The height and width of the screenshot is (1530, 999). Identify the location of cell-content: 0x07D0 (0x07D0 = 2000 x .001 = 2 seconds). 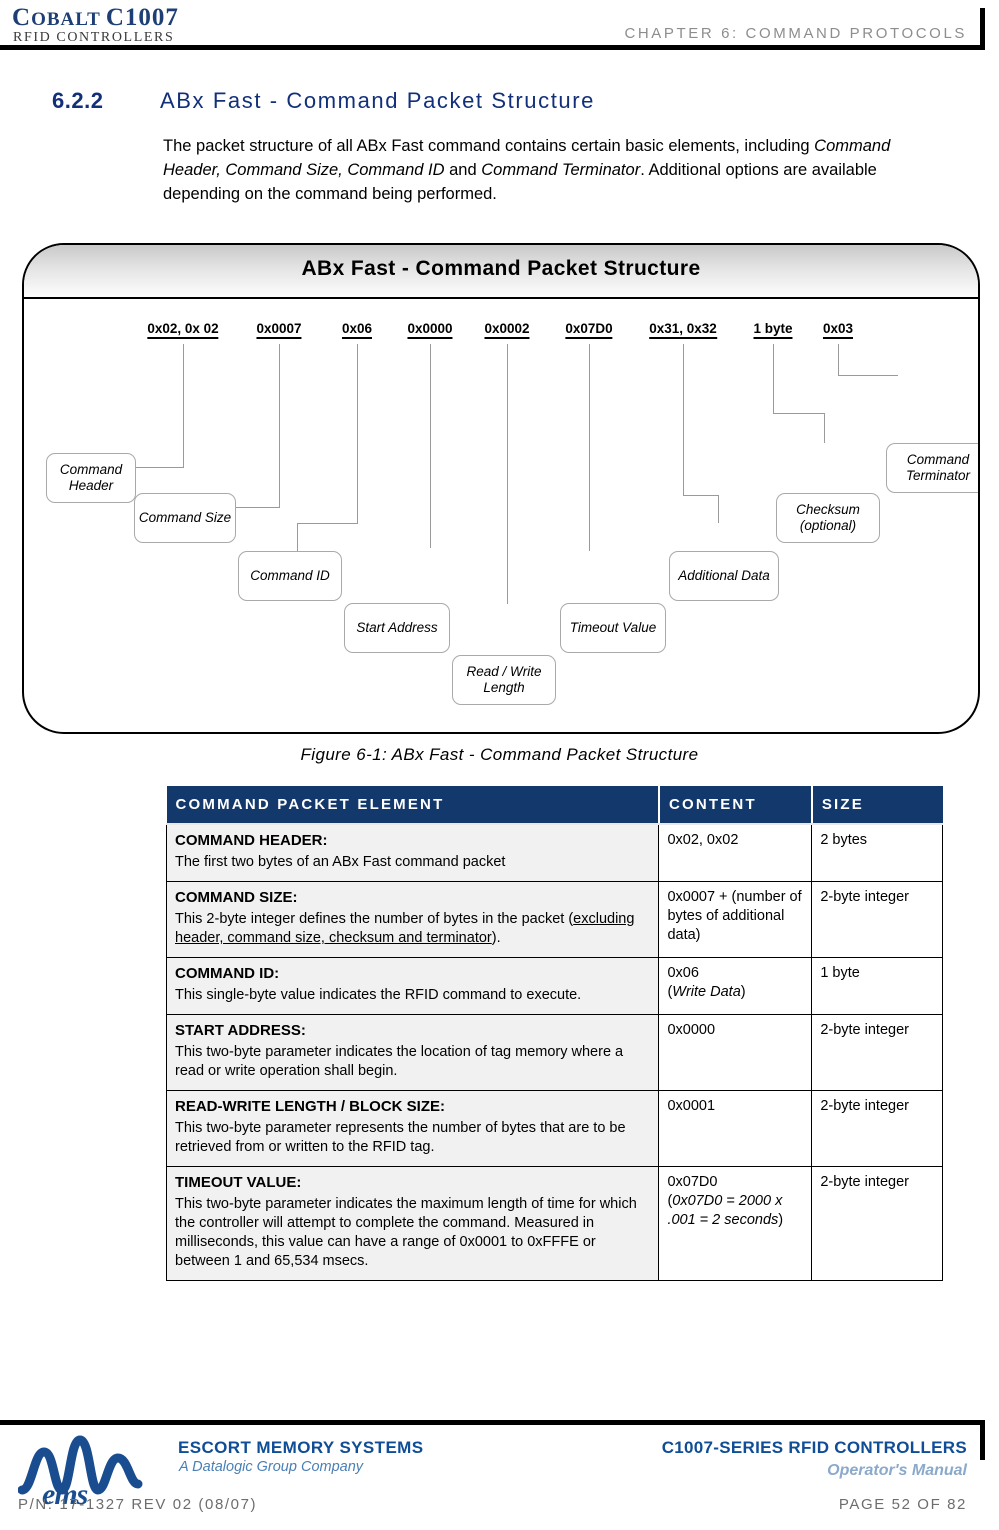
(735, 1223).